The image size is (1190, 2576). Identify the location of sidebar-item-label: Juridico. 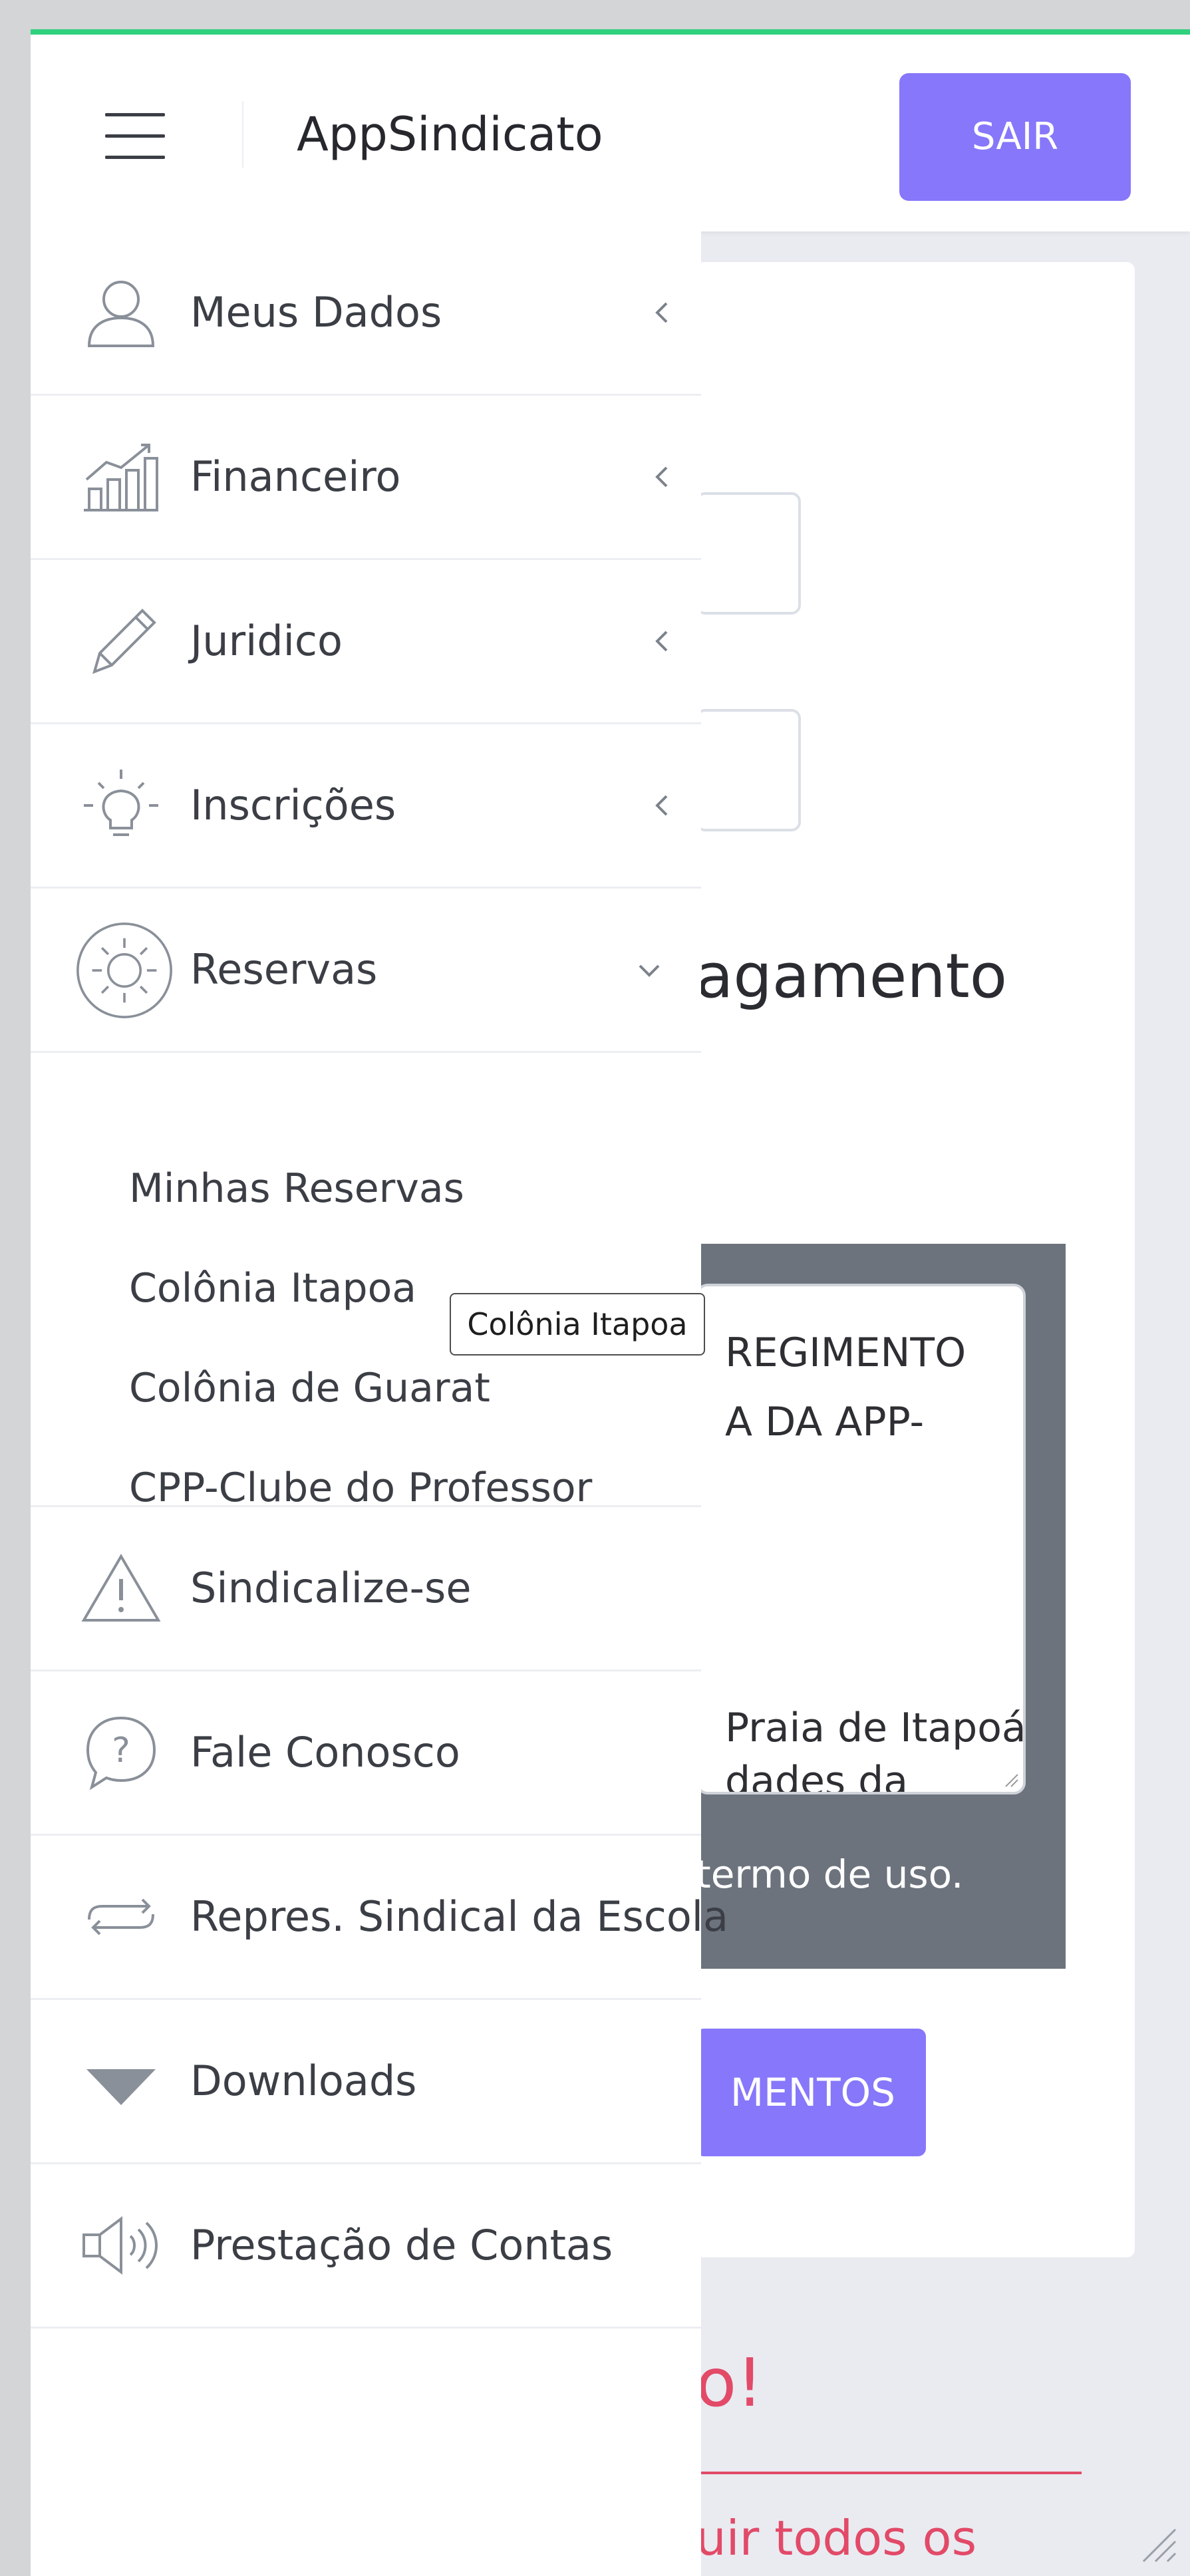
(266, 641).